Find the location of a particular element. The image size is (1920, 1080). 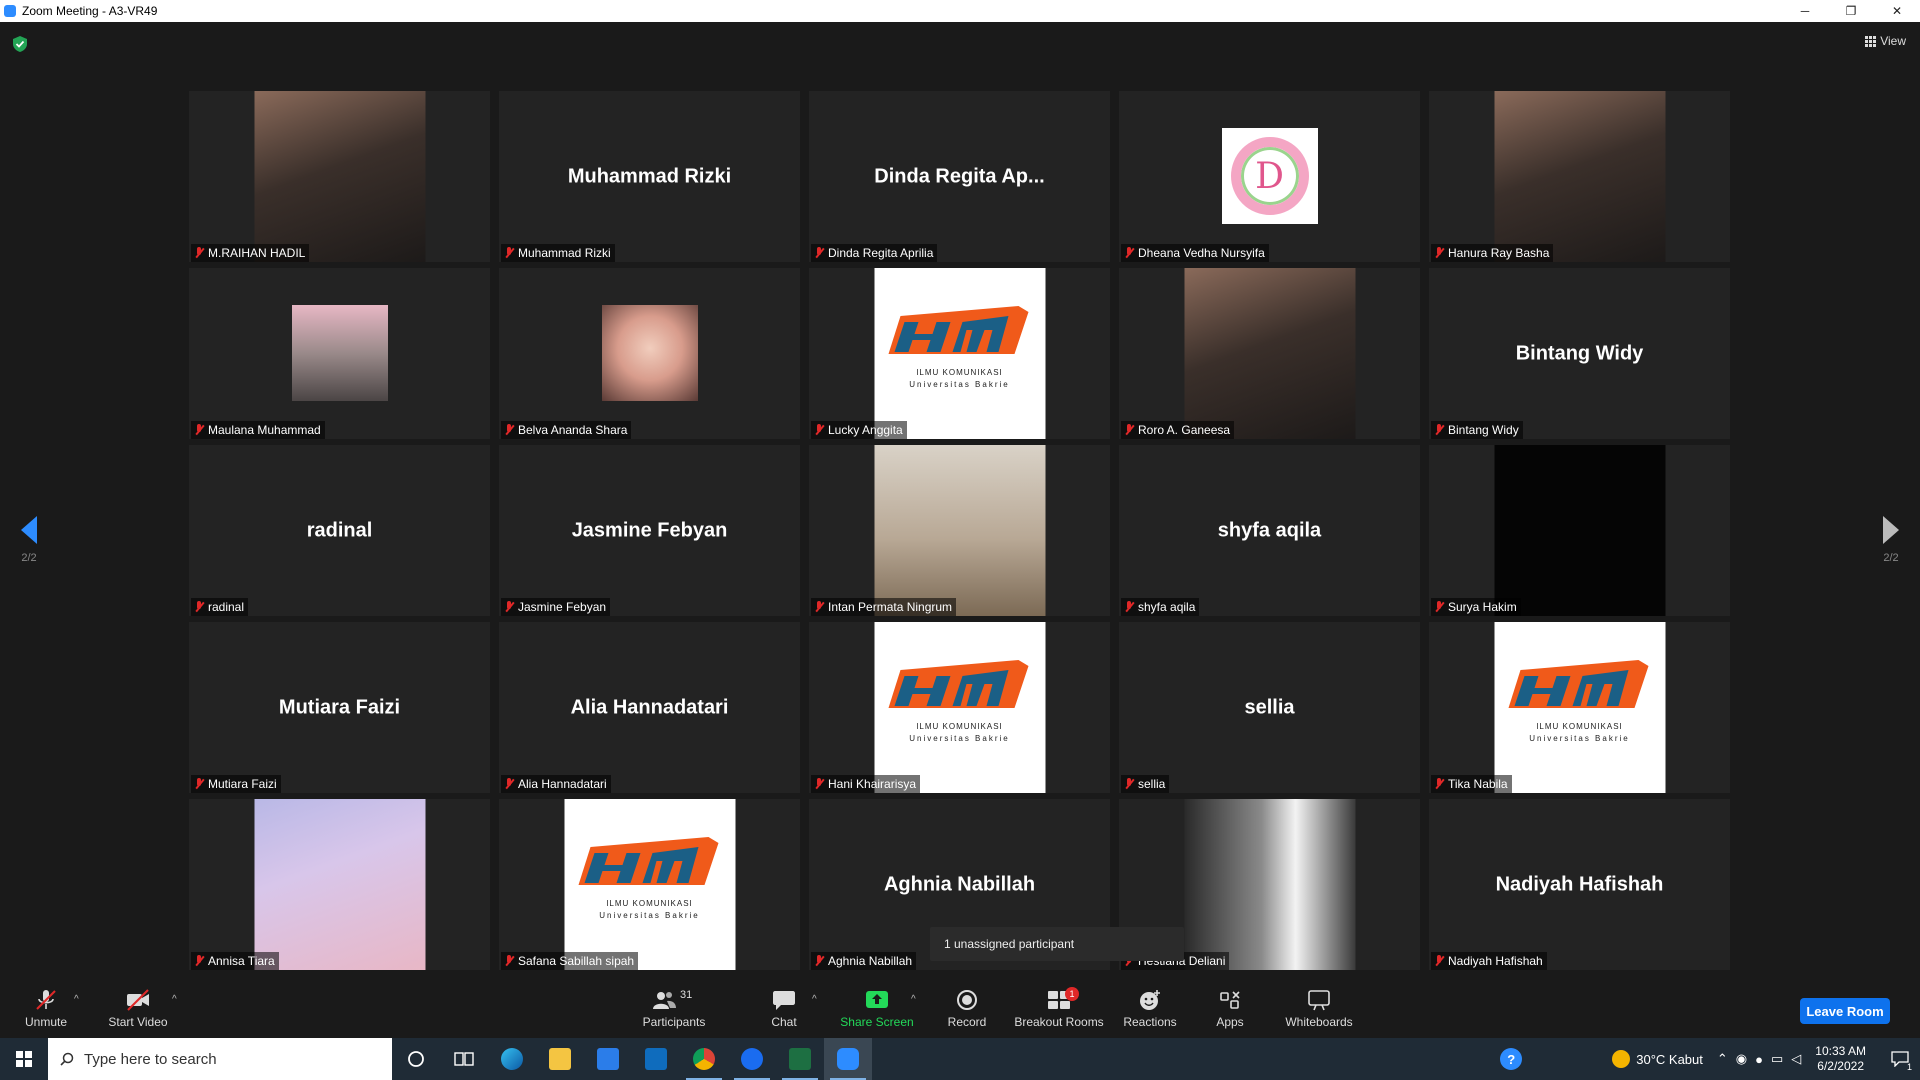

reactions-button: Reactions is located at coordinates (1150, 1009).